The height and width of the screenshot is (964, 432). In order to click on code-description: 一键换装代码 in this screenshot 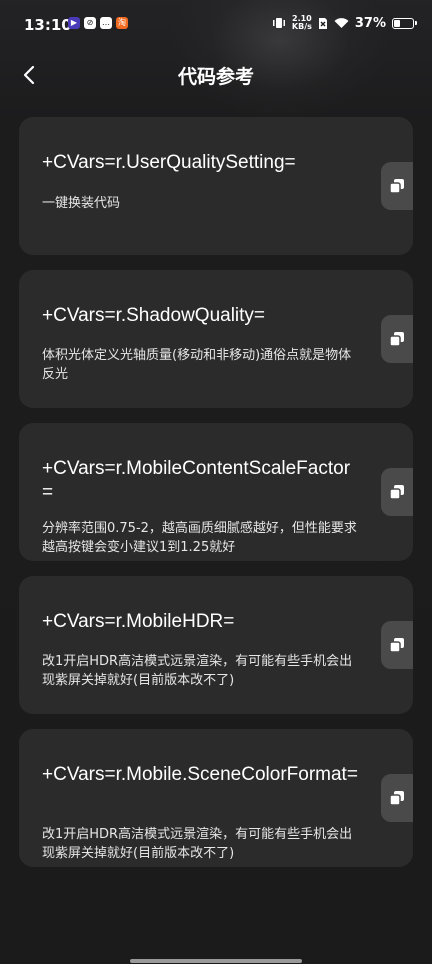, I will do `click(81, 203)`.